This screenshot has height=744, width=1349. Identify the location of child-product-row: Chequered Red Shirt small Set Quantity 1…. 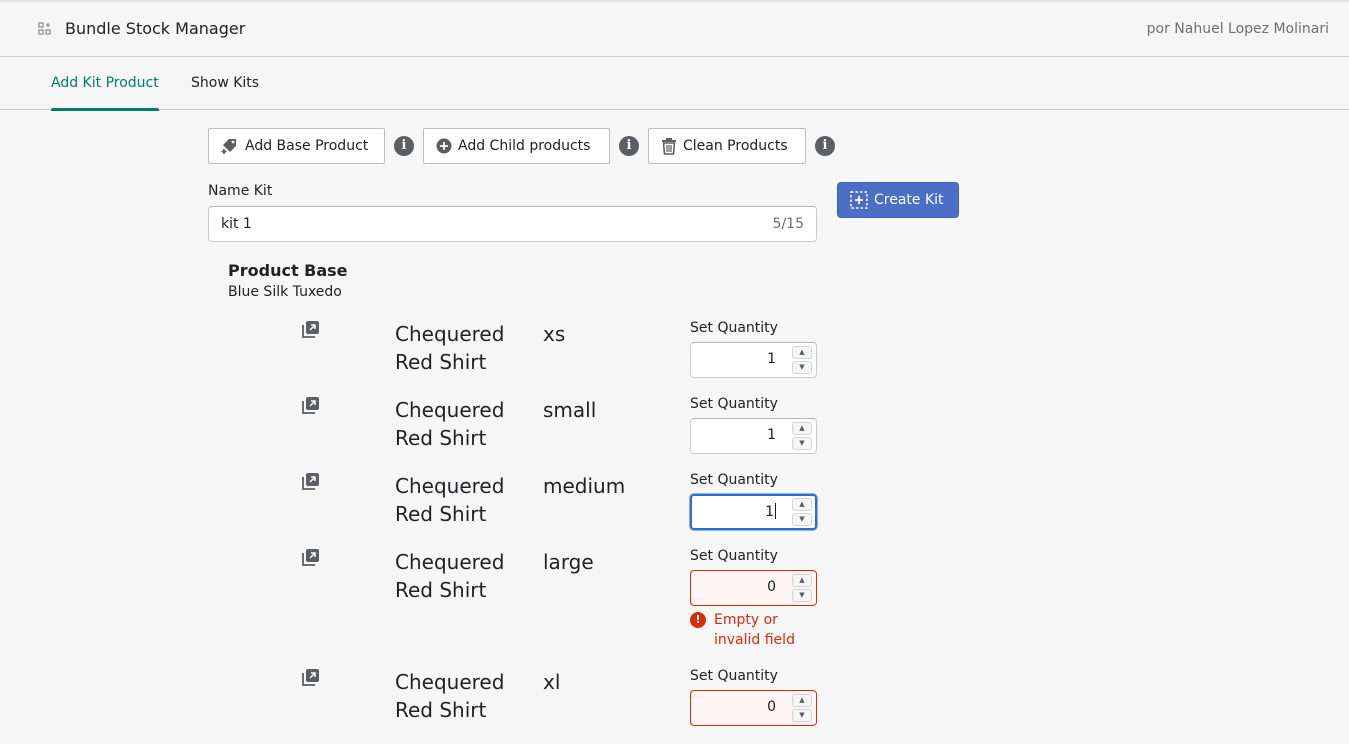
(674, 434).